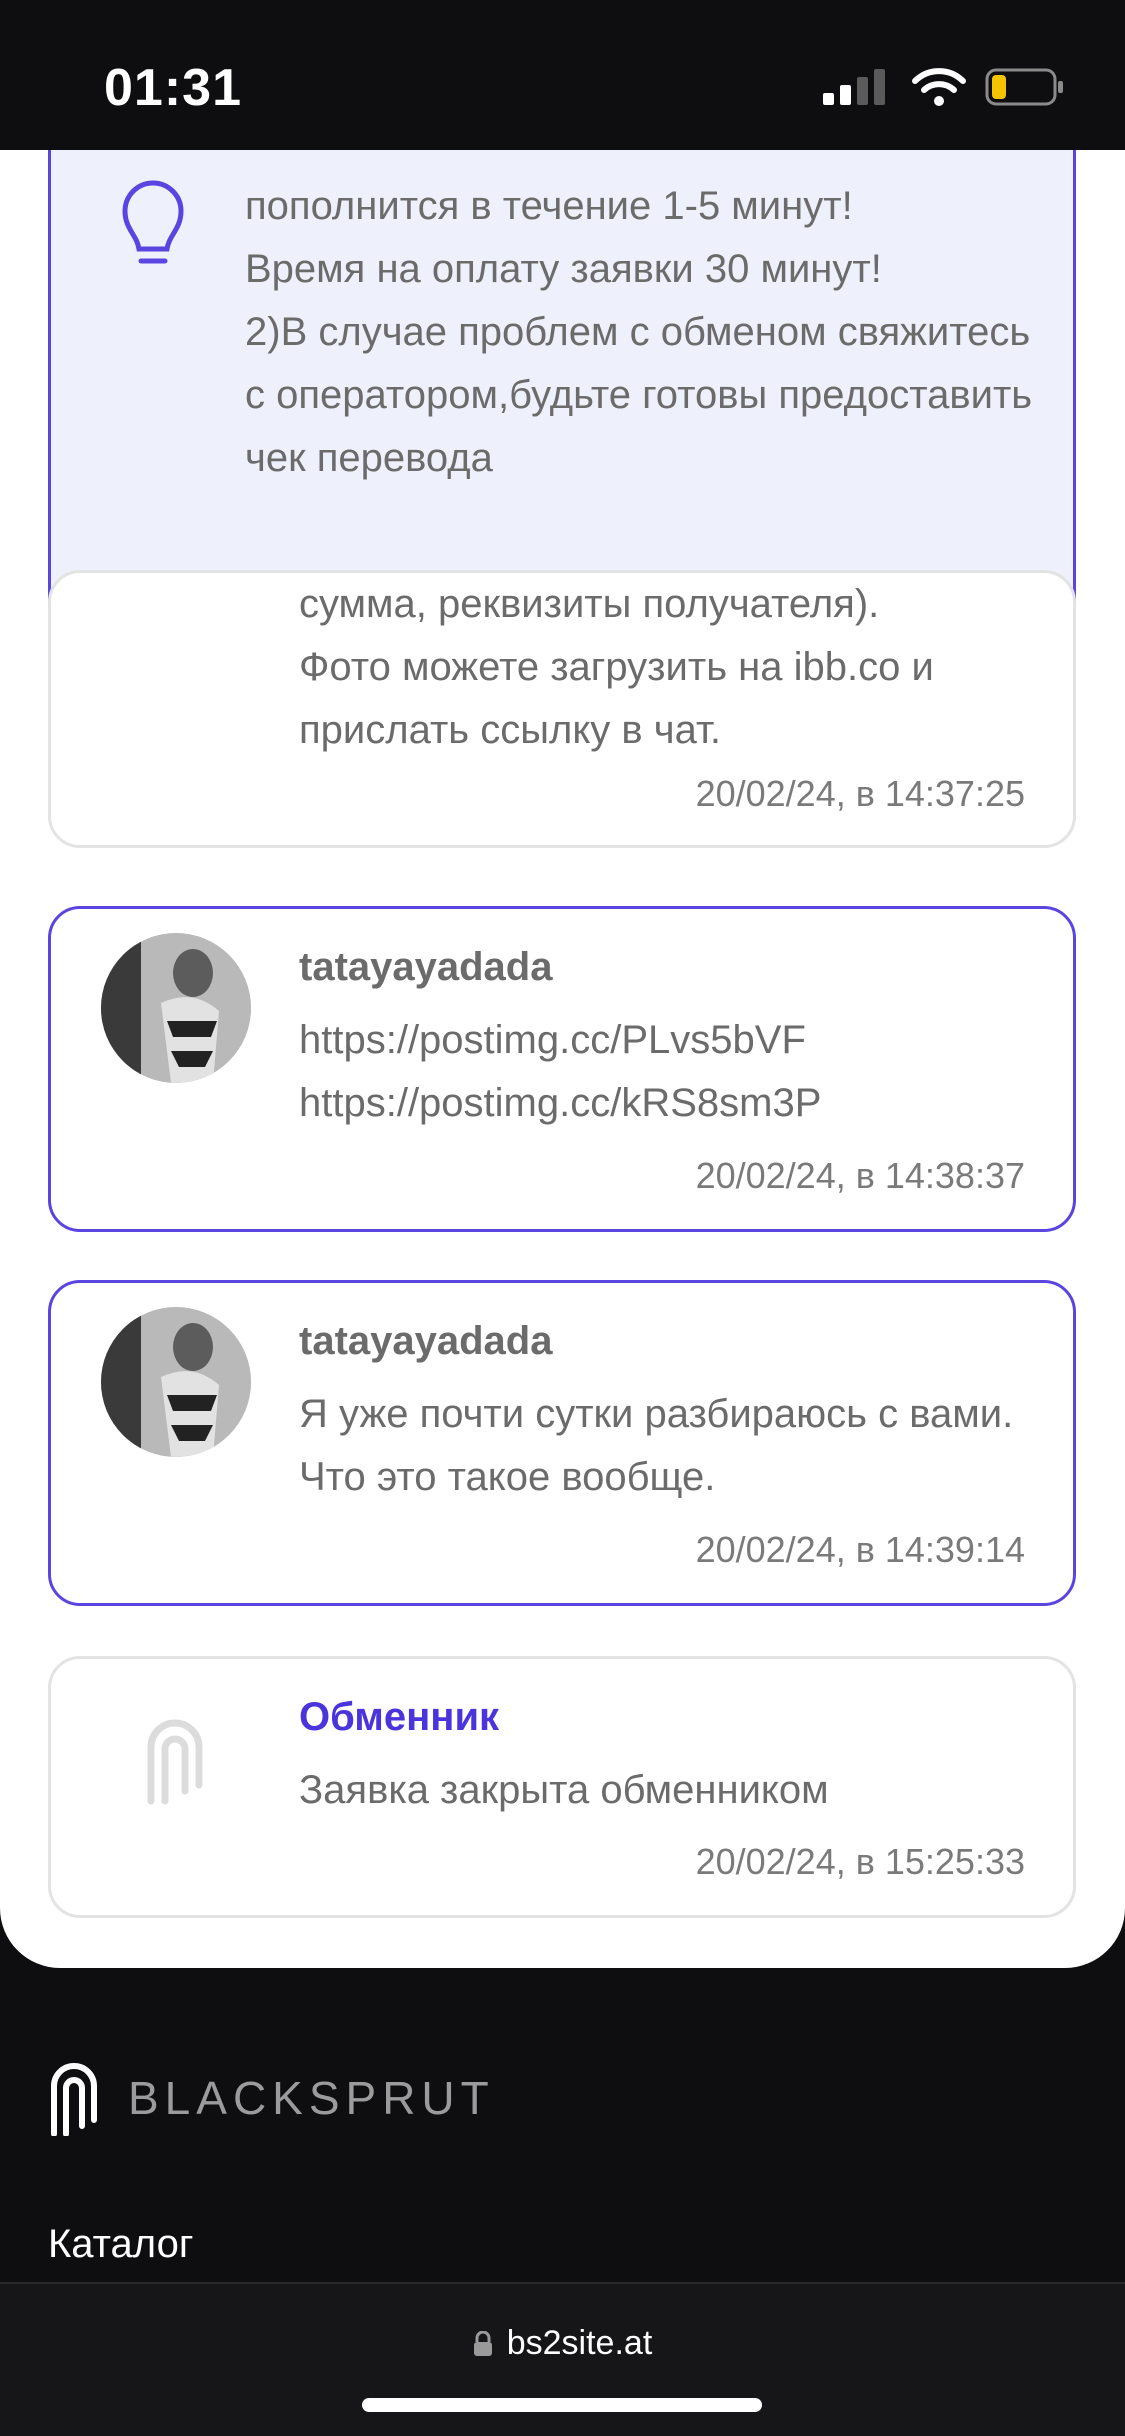  Describe the element at coordinates (120, 2244) in the screenshot. I see `footer-link-catalog: Каталог` at that location.